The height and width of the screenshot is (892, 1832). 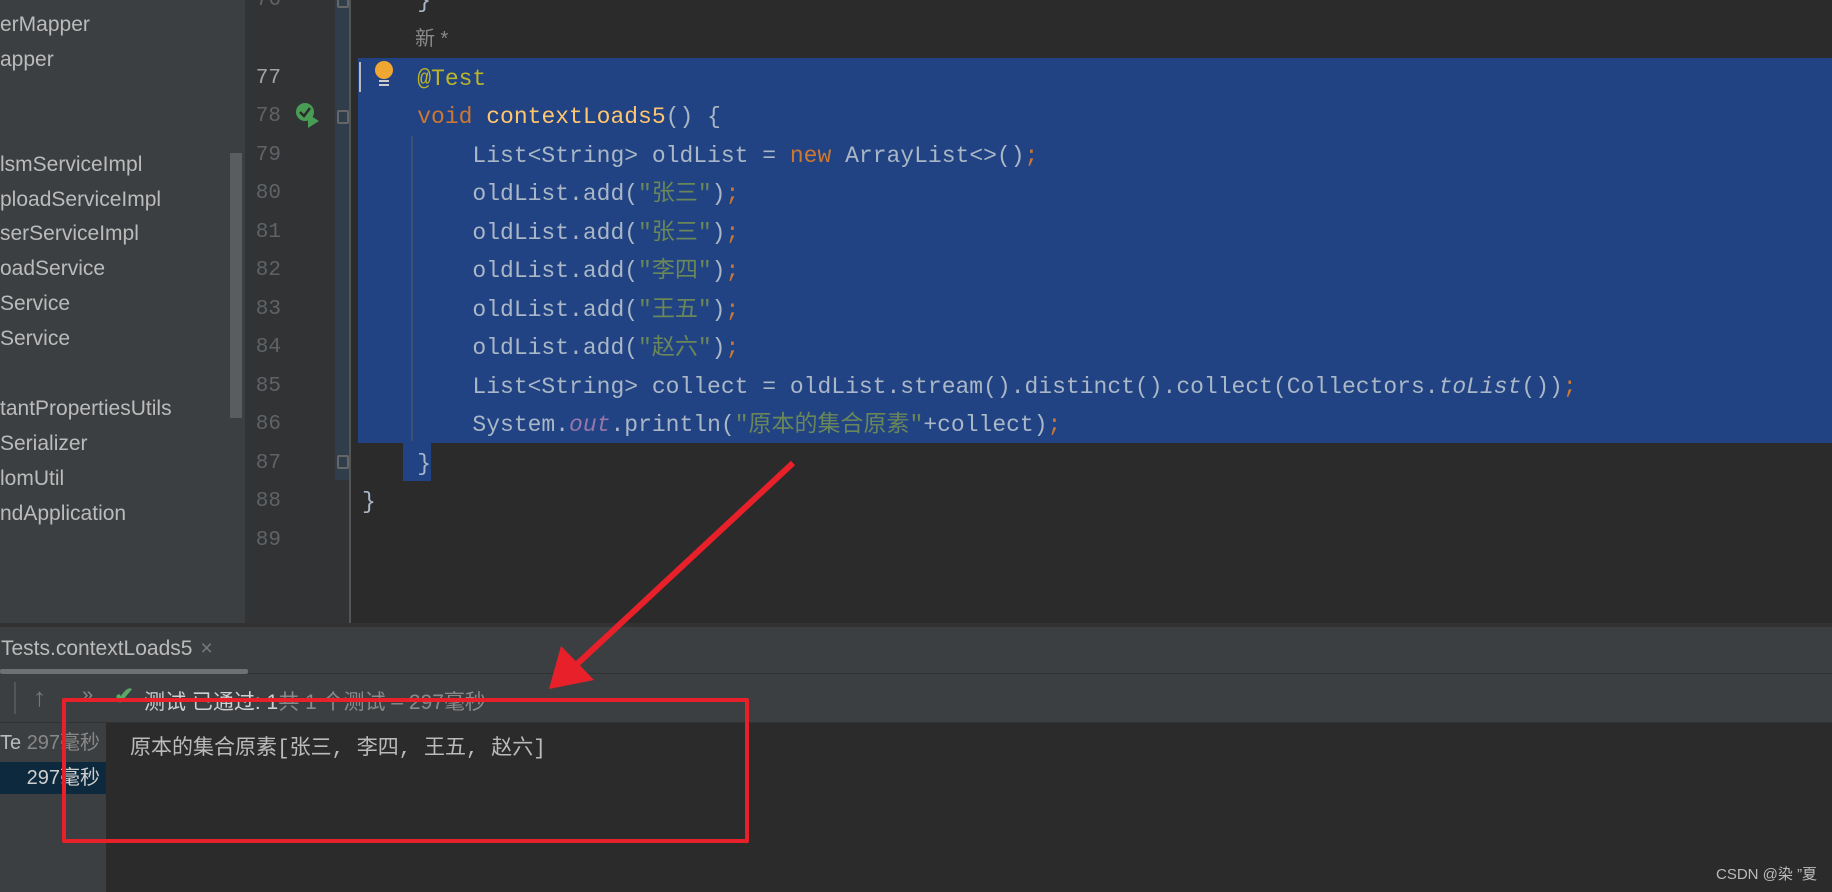 What do you see at coordinates (268, 116) in the screenshot?
I see `line-number: 78` at bounding box center [268, 116].